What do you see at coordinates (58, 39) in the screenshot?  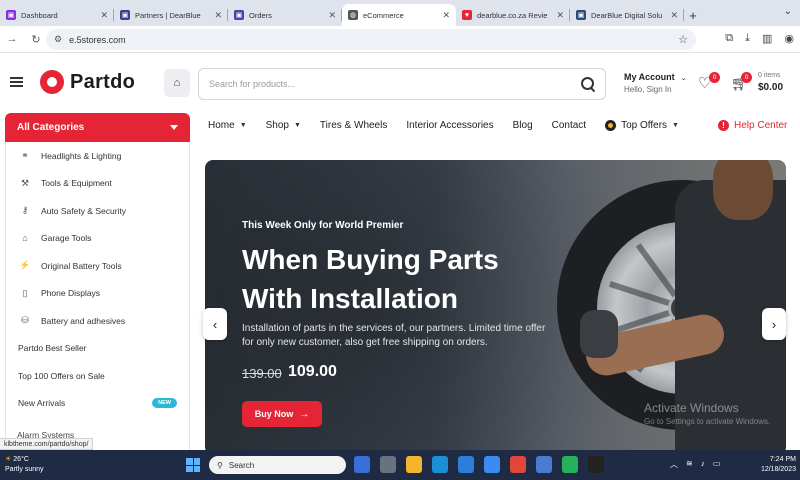 I see `site-info-icon: ⚙` at bounding box center [58, 39].